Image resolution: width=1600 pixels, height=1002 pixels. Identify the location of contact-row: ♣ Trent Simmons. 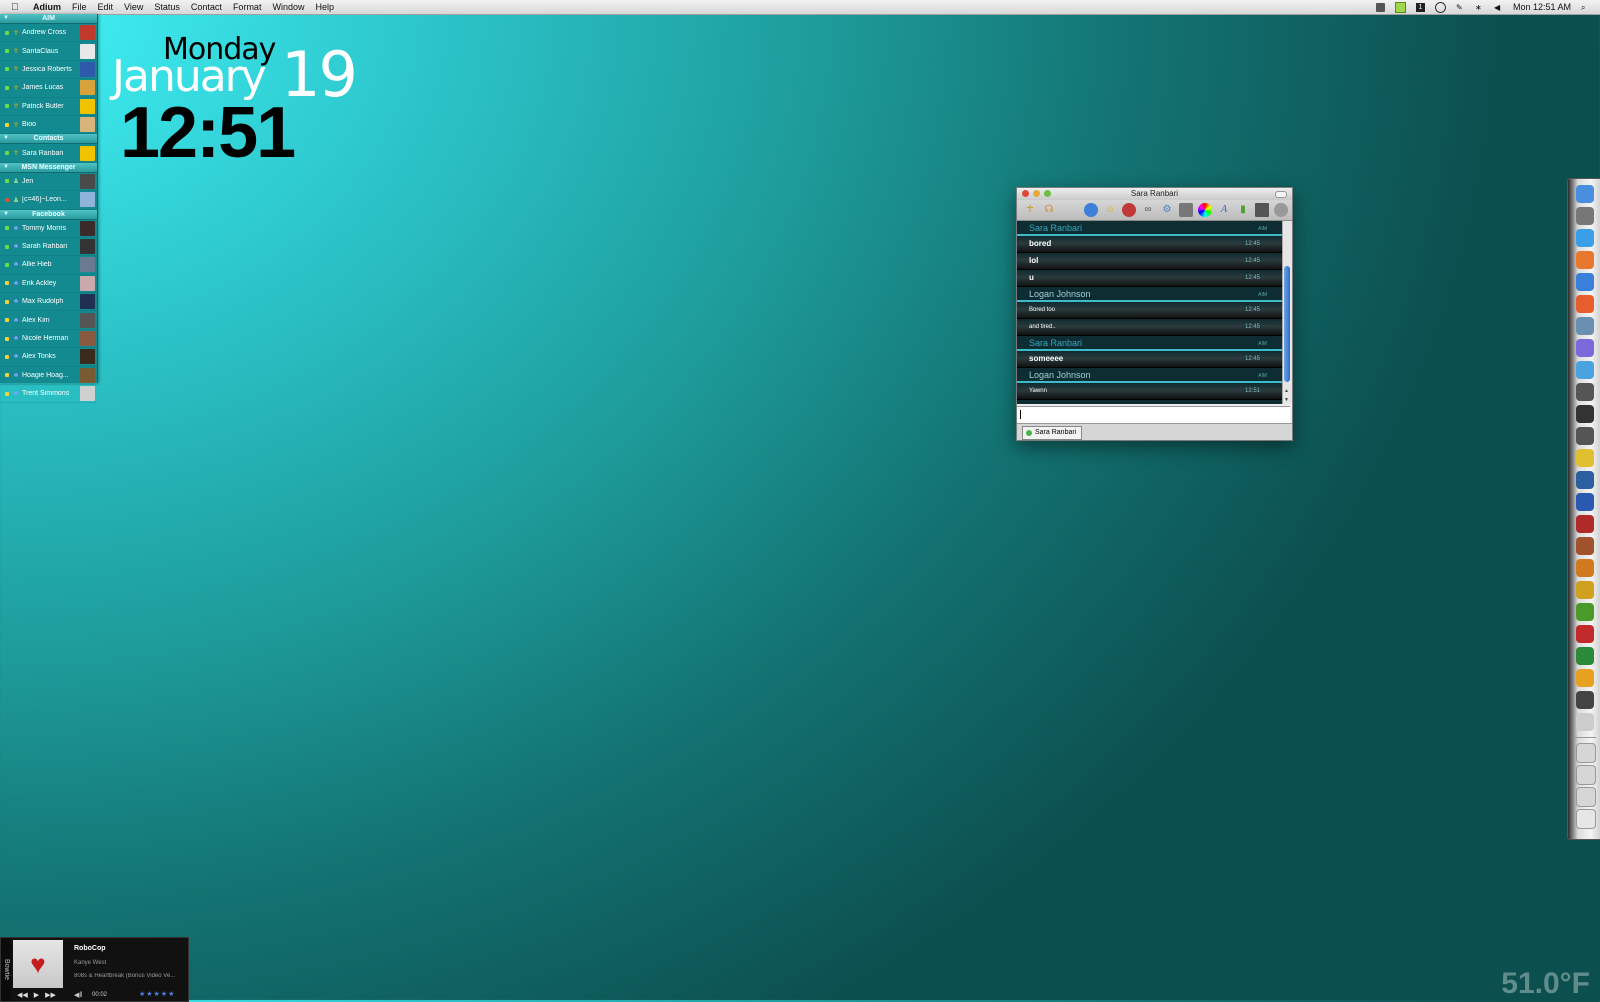
(48, 394).